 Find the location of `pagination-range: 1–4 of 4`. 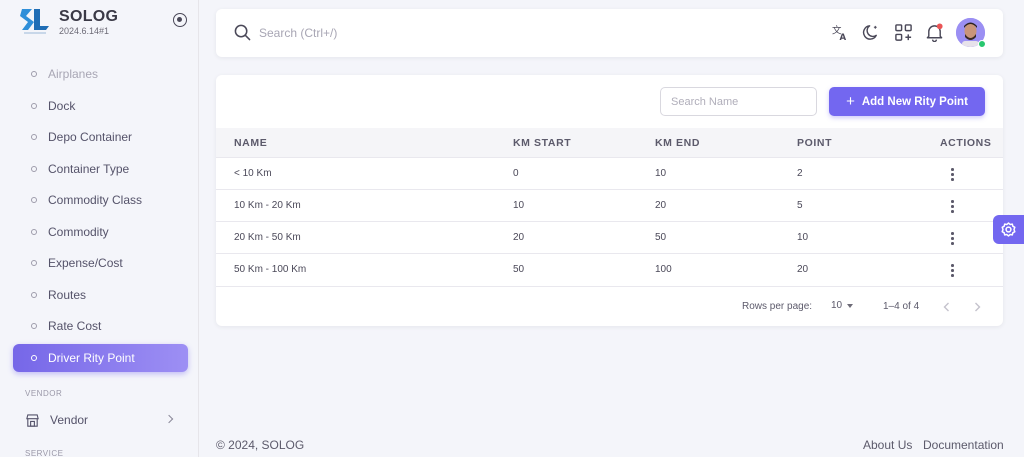

pagination-range: 1–4 of 4 is located at coordinates (901, 306).